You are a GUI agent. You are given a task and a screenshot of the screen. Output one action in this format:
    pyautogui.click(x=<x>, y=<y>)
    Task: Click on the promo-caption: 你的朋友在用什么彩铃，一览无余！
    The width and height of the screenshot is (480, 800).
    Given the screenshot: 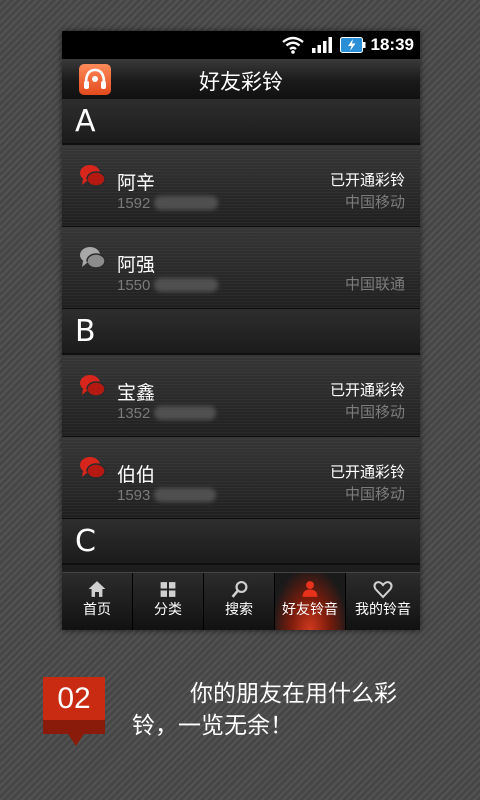 What is the action you would take?
    pyautogui.click(x=264, y=710)
    